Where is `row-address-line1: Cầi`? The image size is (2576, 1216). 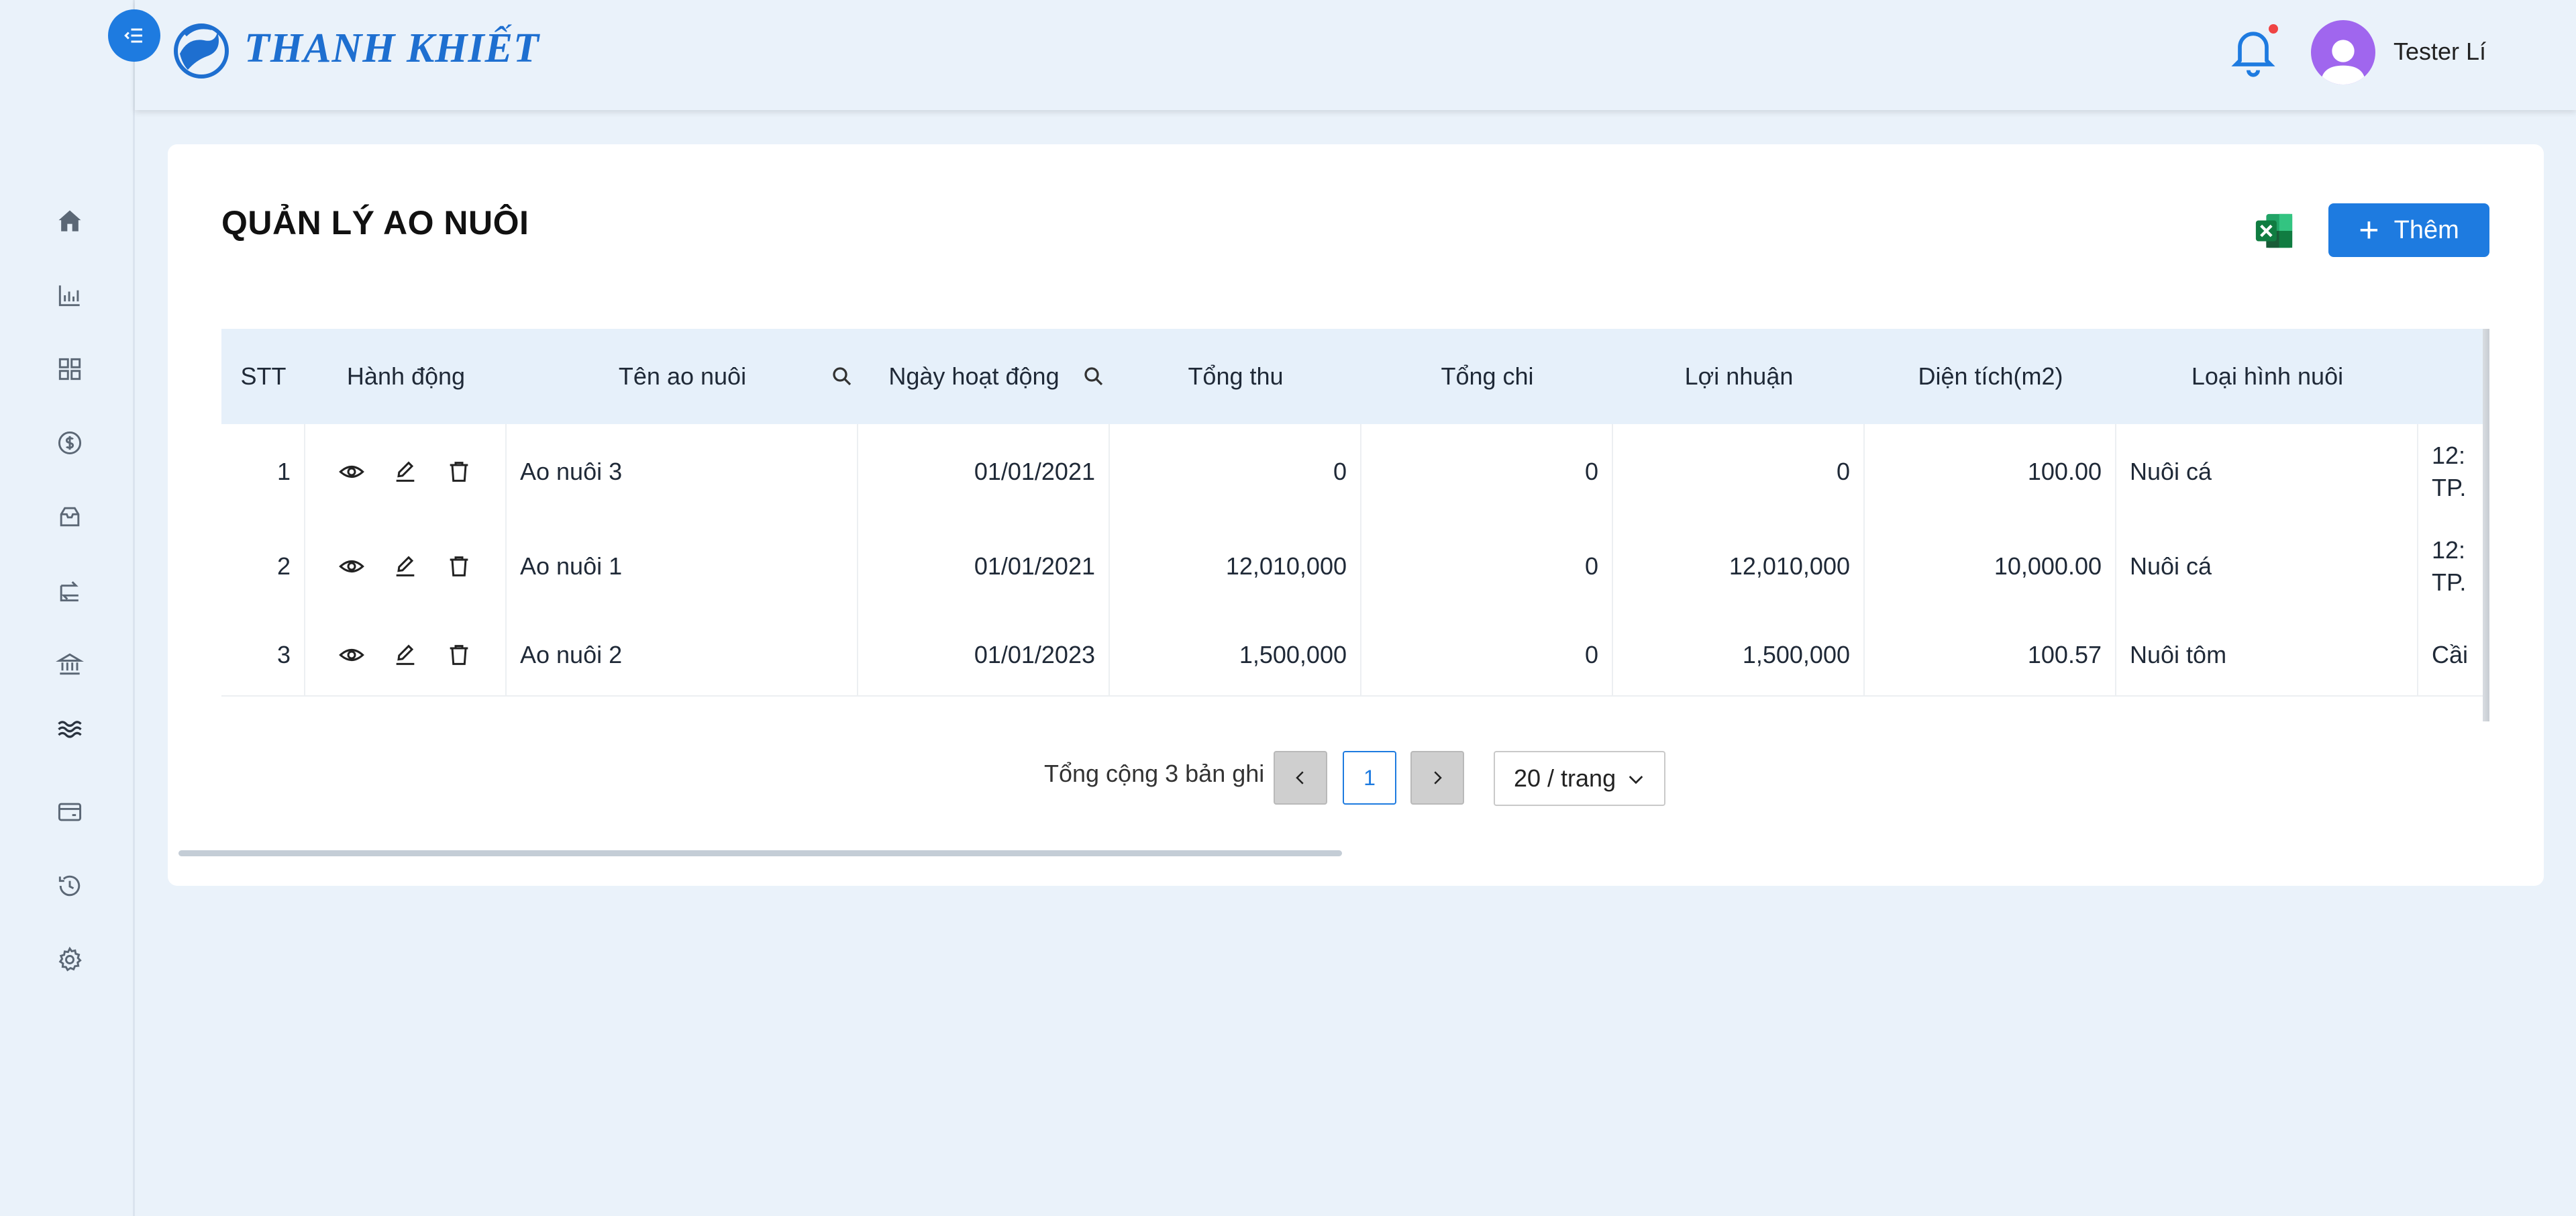 row-address-line1: Cầi is located at coordinates (2450, 654).